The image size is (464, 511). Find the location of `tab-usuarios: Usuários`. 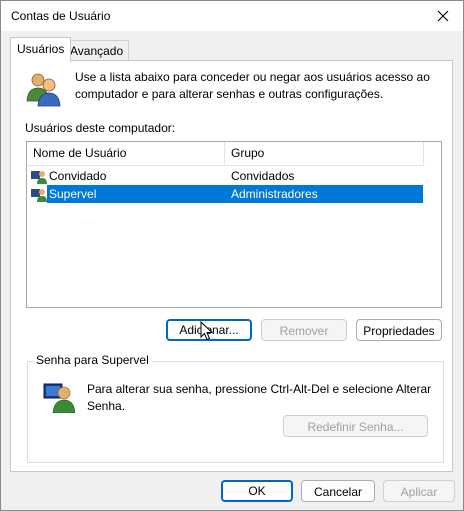

tab-usuarios: Usuários is located at coordinates (41, 49).